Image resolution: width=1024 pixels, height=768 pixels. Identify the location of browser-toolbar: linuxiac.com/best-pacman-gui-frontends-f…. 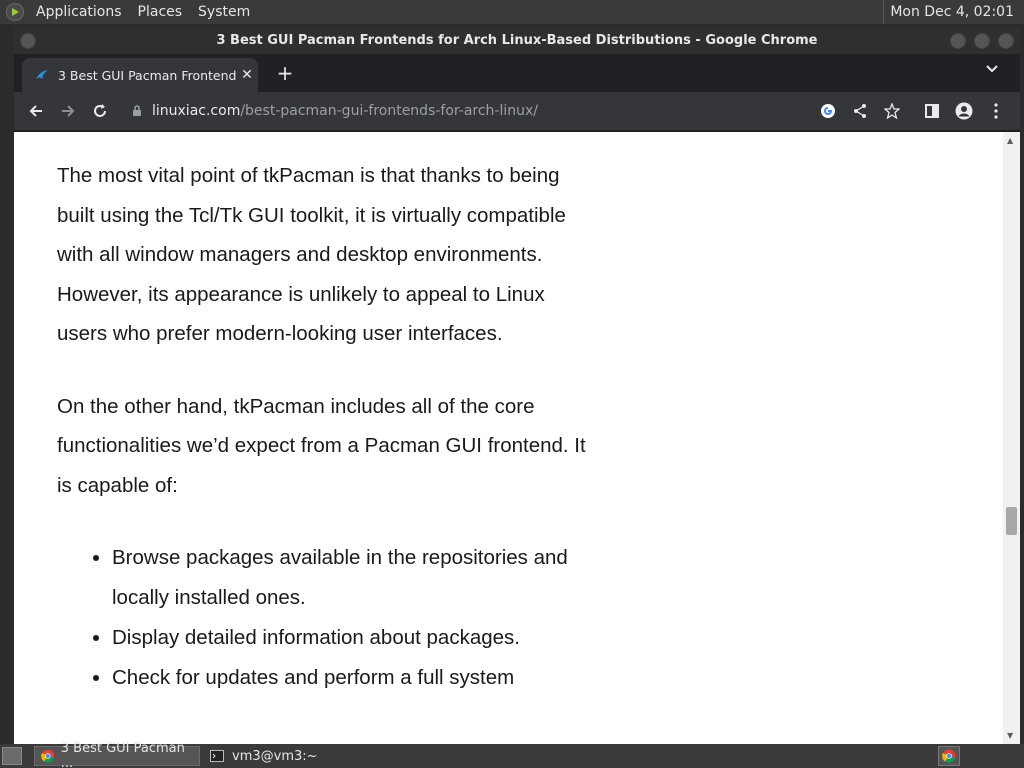
(517, 111).